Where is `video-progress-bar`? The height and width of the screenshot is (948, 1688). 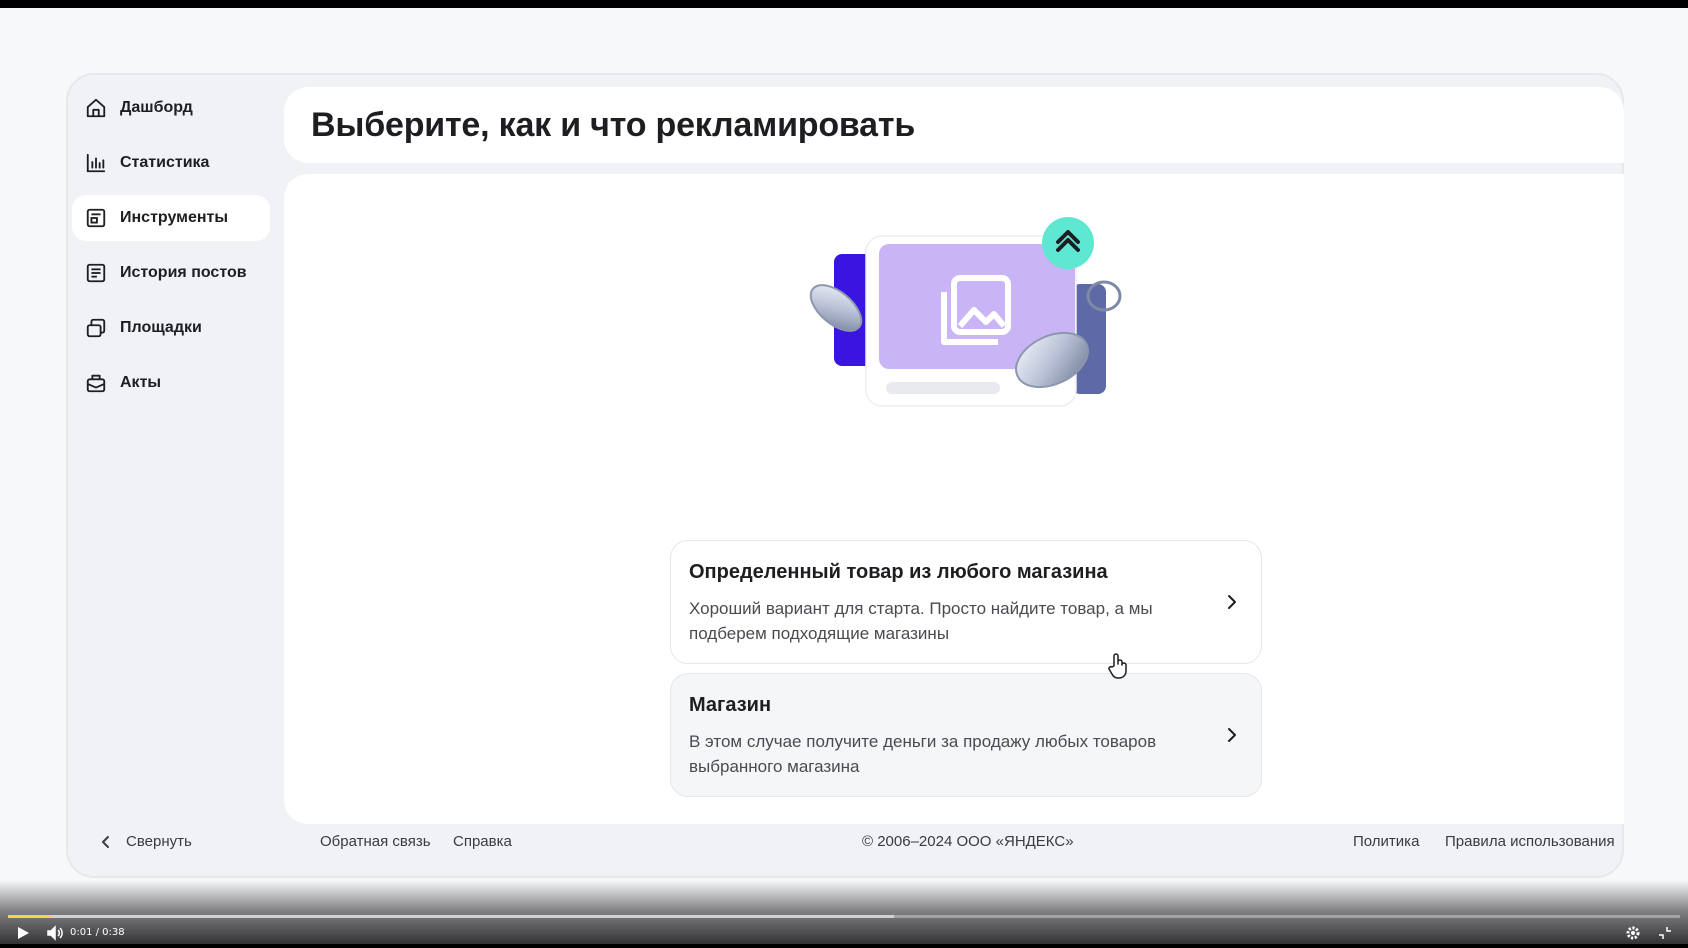 video-progress-bar is located at coordinates (844, 916).